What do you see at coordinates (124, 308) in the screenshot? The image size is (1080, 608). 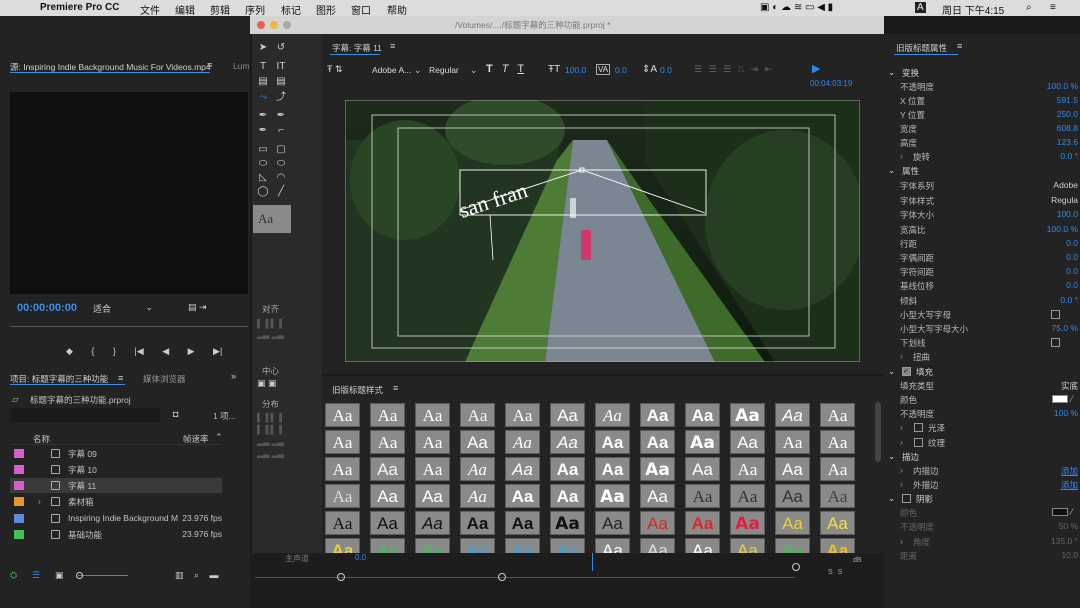 I see `fit-select: 适合 ⌄` at bounding box center [124, 308].